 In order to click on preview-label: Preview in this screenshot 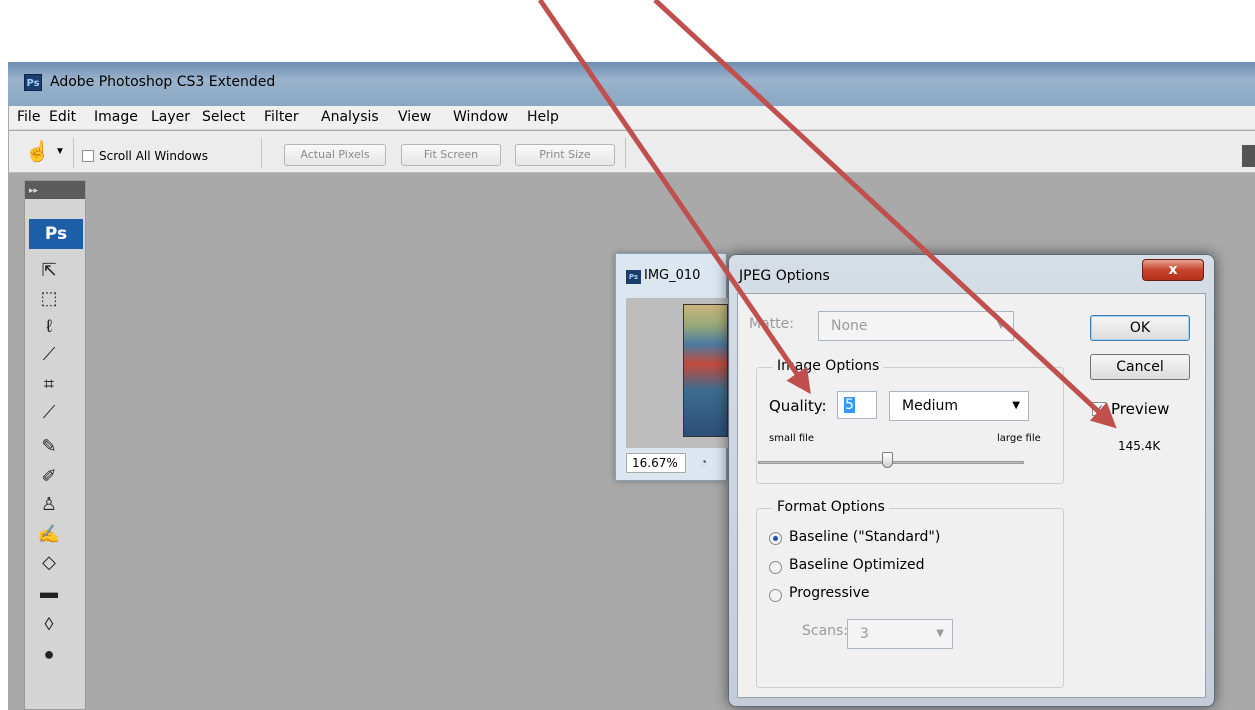, I will do `click(1140, 409)`.